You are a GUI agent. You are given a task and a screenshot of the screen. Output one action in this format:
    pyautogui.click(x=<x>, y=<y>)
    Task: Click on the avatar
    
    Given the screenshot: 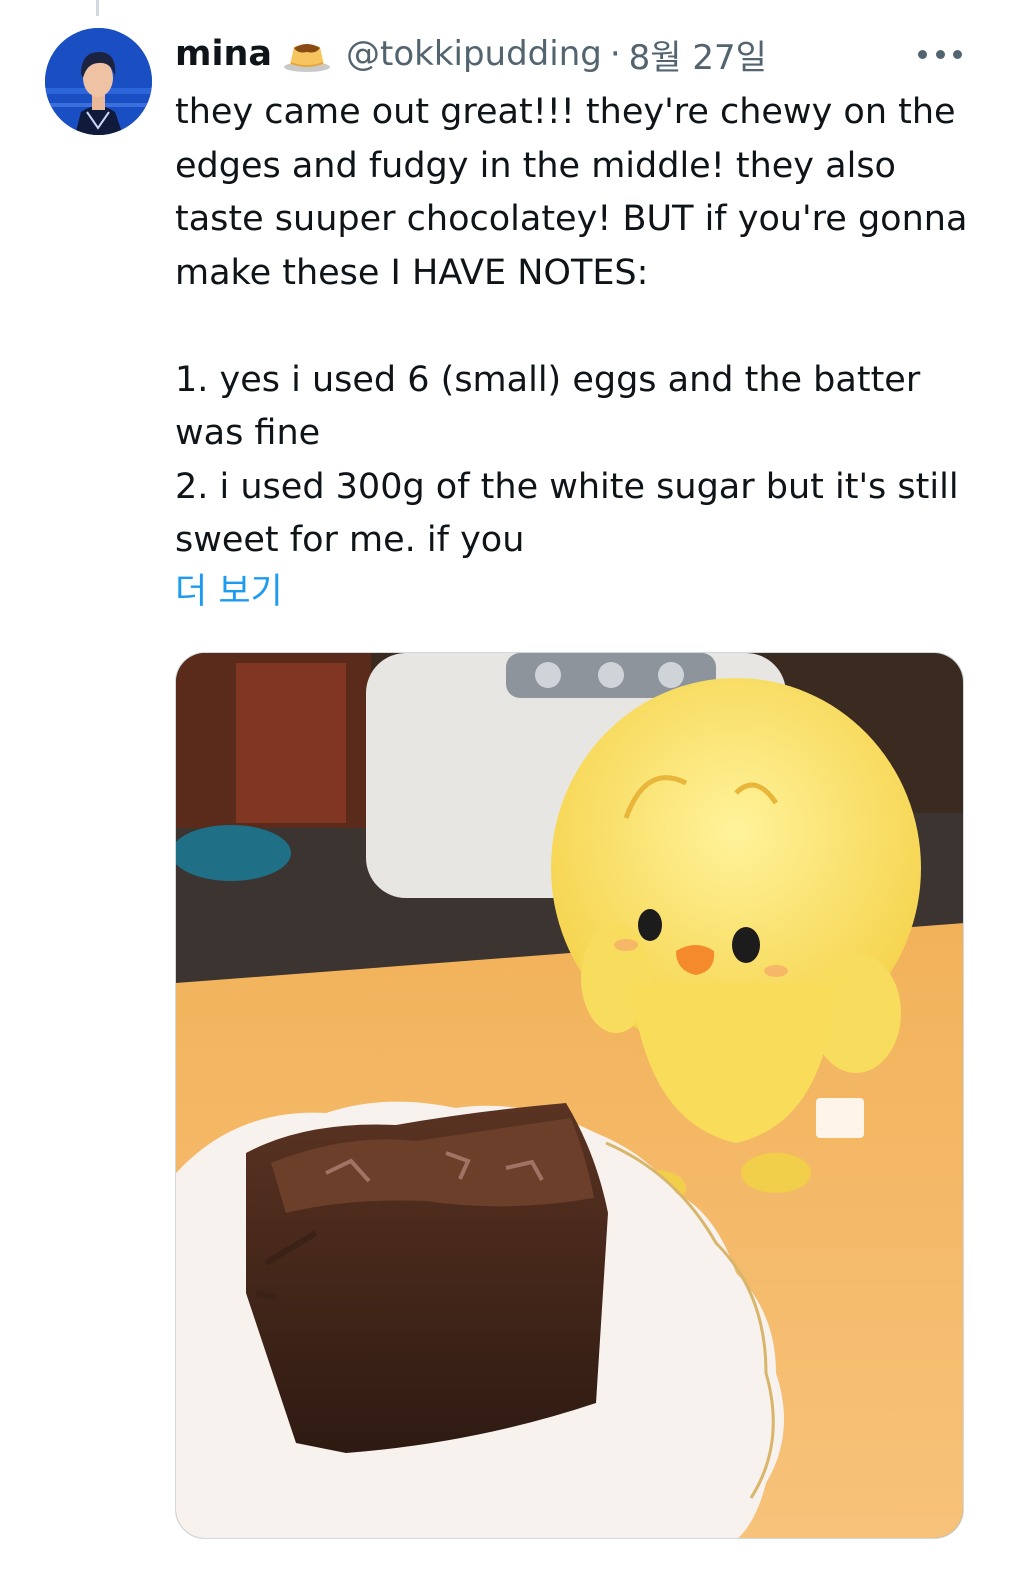 What is the action you would take?
    pyautogui.click(x=98, y=81)
    